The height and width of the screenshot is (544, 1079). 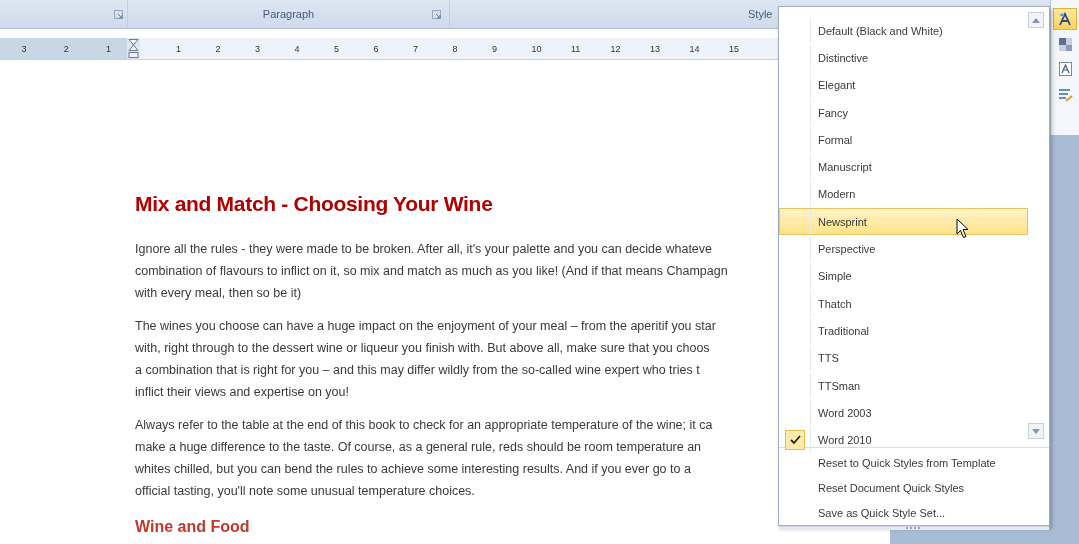 What do you see at coordinates (655, 48) in the screenshot?
I see `ruler-number: 13` at bounding box center [655, 48].